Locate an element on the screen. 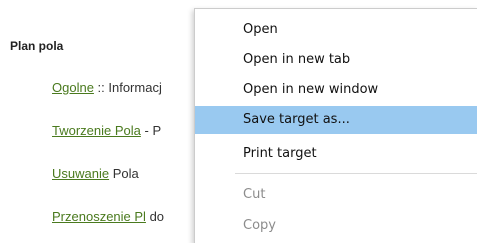 The image size is (477, 243). list-item: Przenoszenie Pl do is located at coordinates (108, 216).